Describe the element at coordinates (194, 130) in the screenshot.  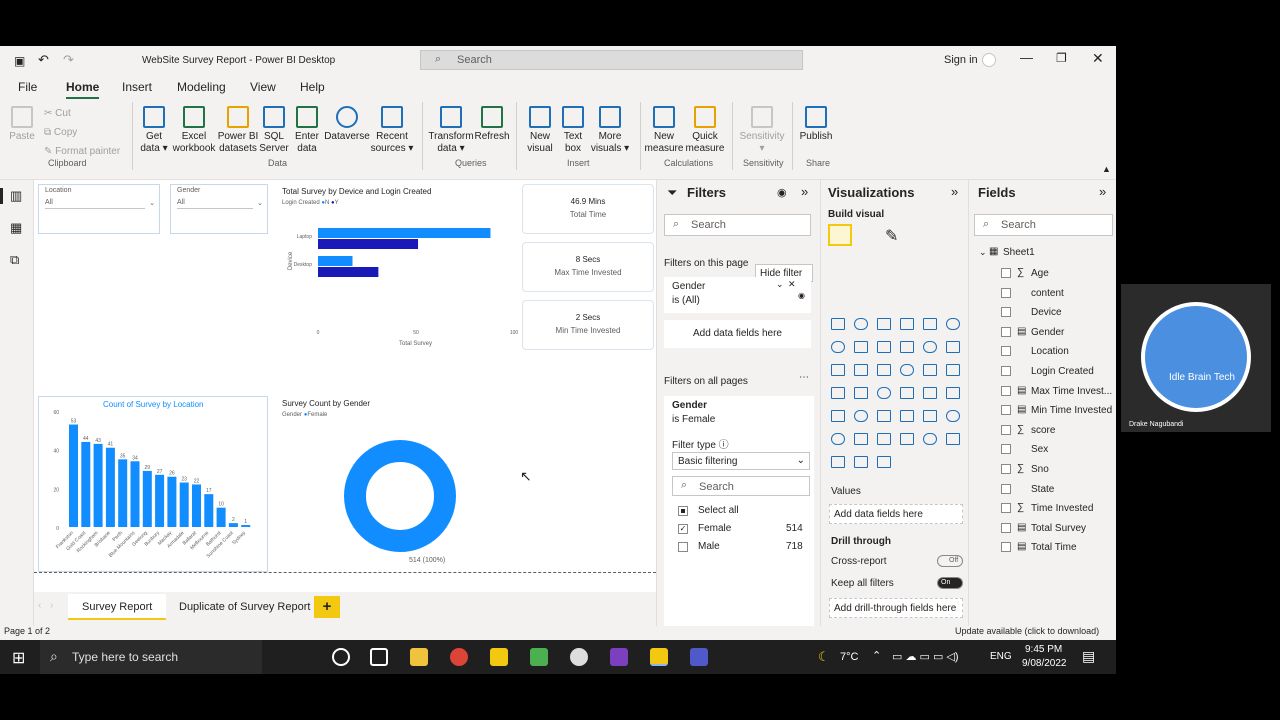
I see `excel-workbook-button: Excel workbook` at that location.